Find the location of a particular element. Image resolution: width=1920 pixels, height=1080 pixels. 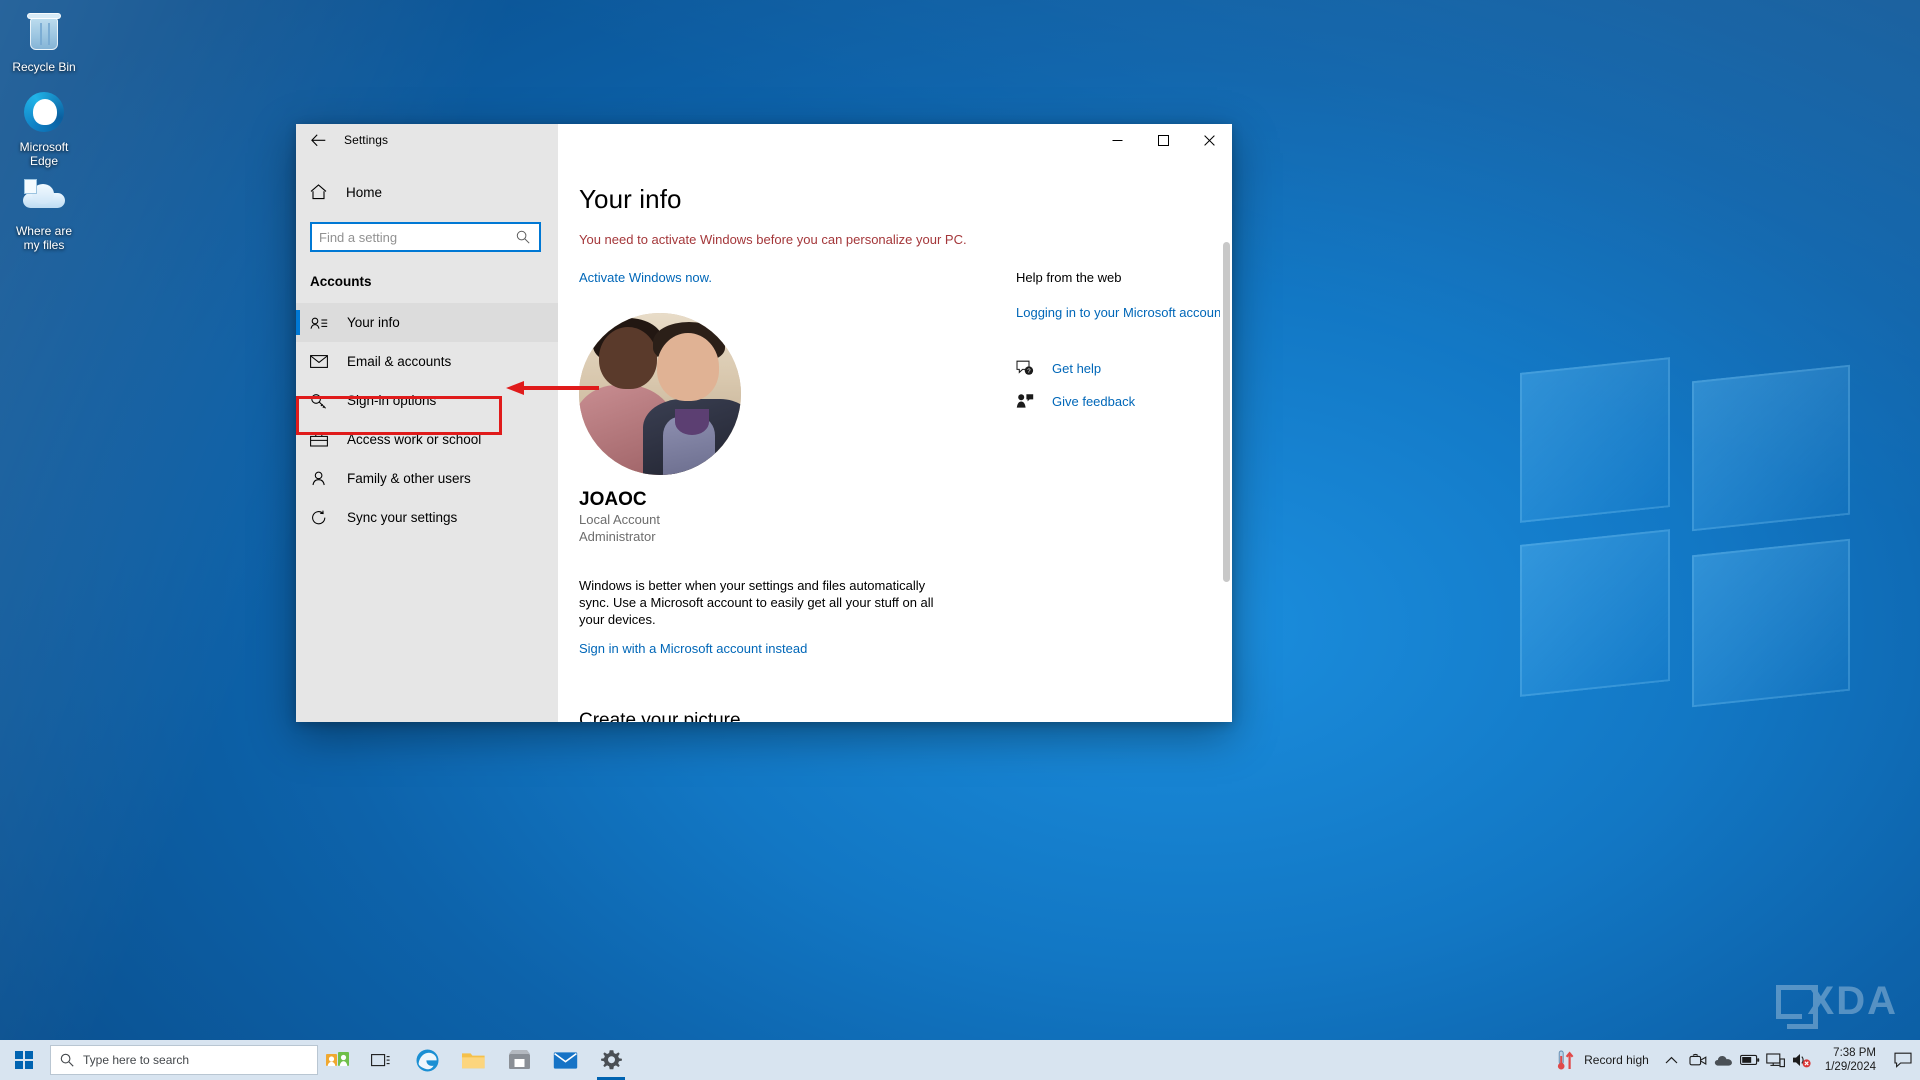

desktop-icon-label: Where are my files is located at coordinates (44, 238).